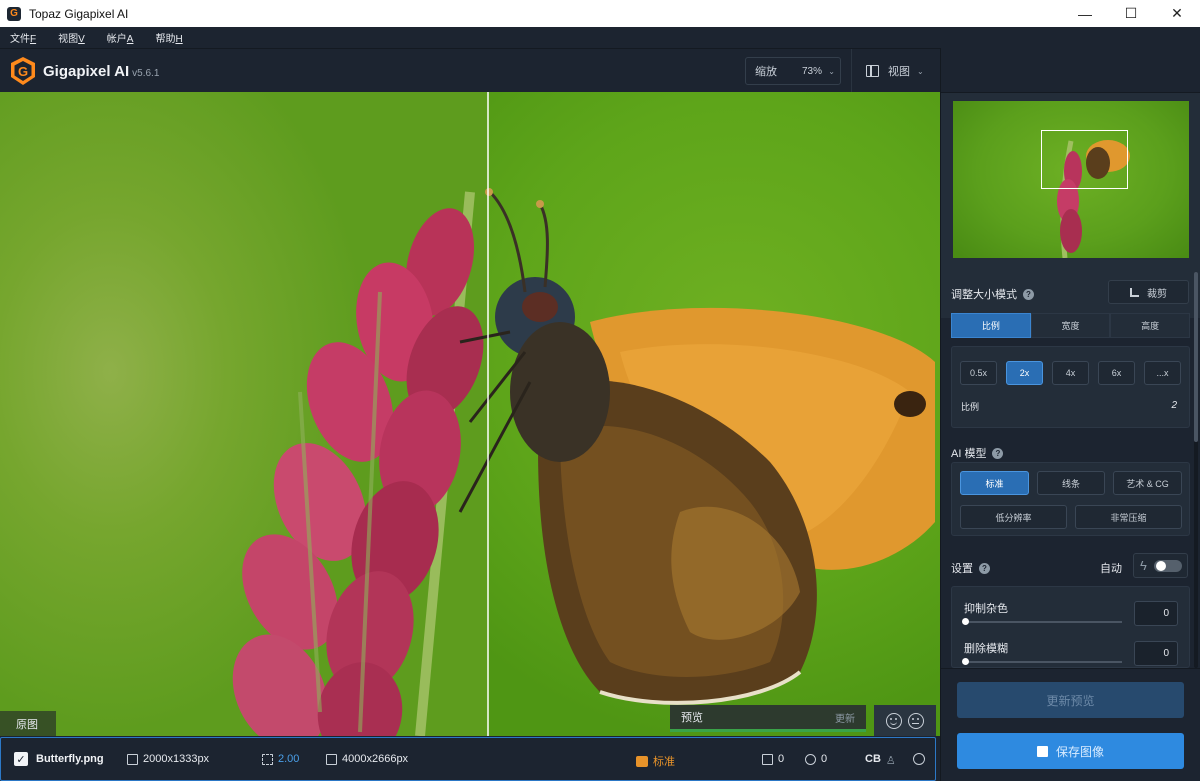 This screenshot has width=1200, height=781. Describe the element at coordinates (1070, 627) in the screenshot. I see `settings-panel: 抑制杂色 0 删除模糊 0` at that location.